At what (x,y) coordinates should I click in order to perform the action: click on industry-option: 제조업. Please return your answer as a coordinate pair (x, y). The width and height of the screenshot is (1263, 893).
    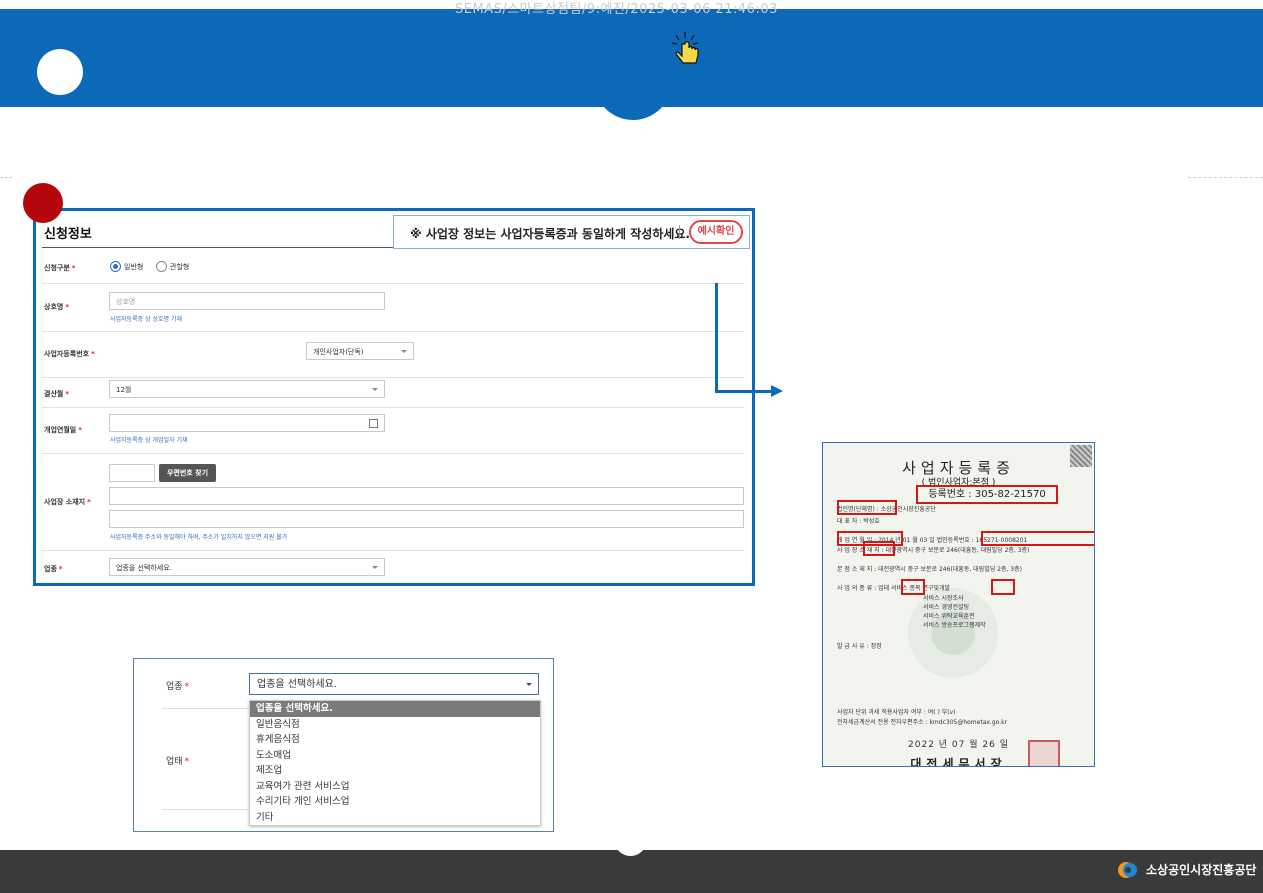
    Looking at the image, I should click on (395, 771).